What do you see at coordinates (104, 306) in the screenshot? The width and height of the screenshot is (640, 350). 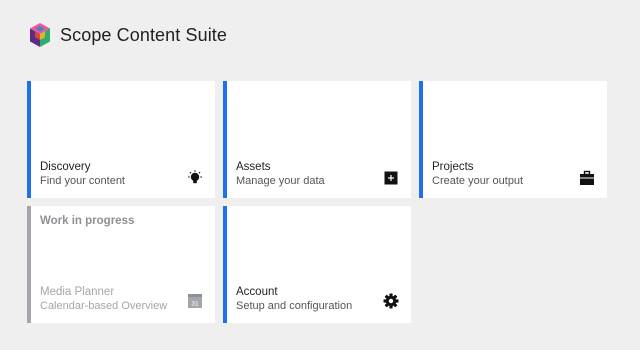 I see `tile-subtitle: Calendar-based Overview` at bounding box center [104, 306].